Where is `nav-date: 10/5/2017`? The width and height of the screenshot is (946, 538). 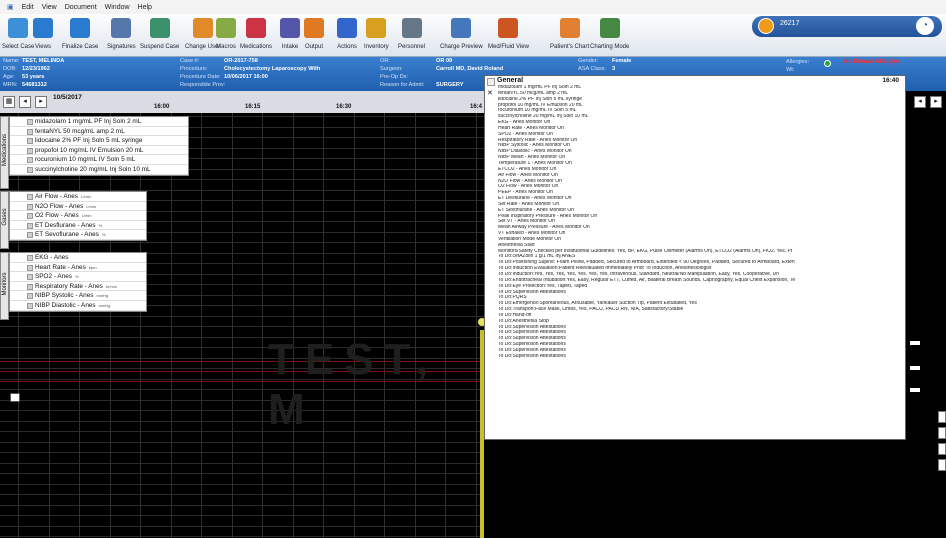
nav-date: 10/5/2017 is located at coordinates (67, 97).